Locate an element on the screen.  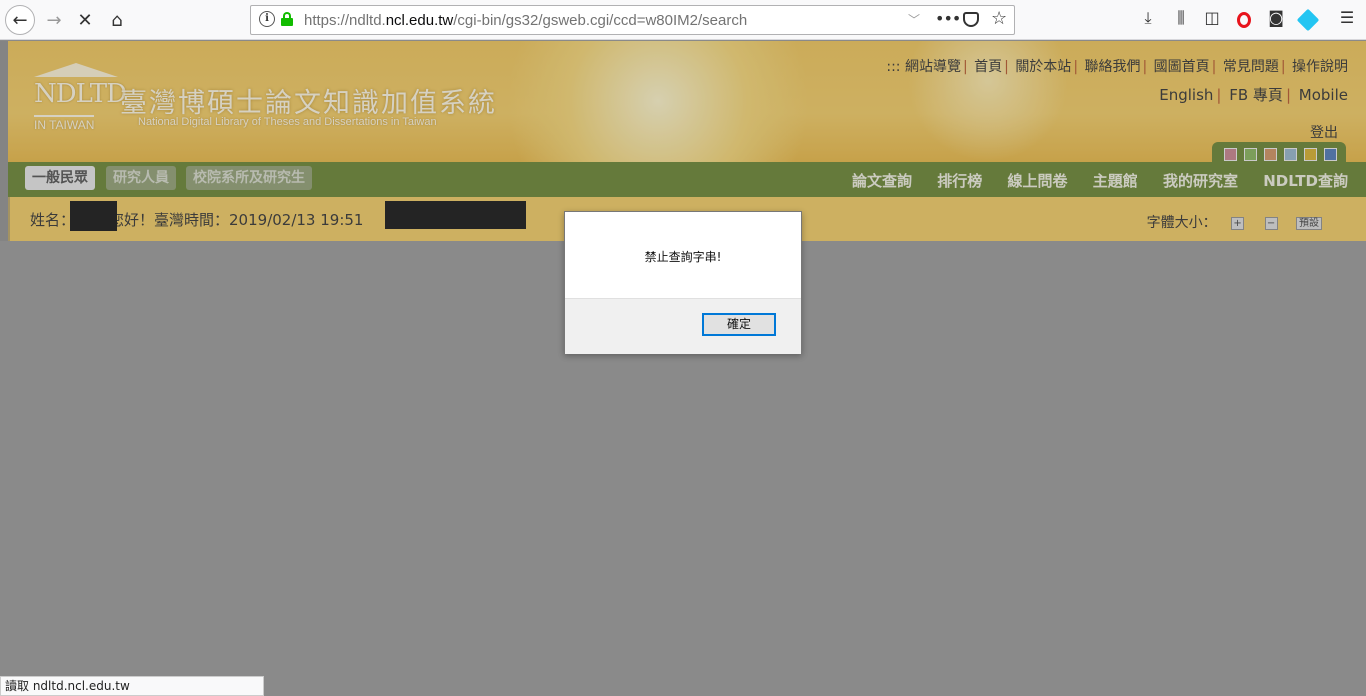
site-info-icon: i is located at coordinates (267, 19).